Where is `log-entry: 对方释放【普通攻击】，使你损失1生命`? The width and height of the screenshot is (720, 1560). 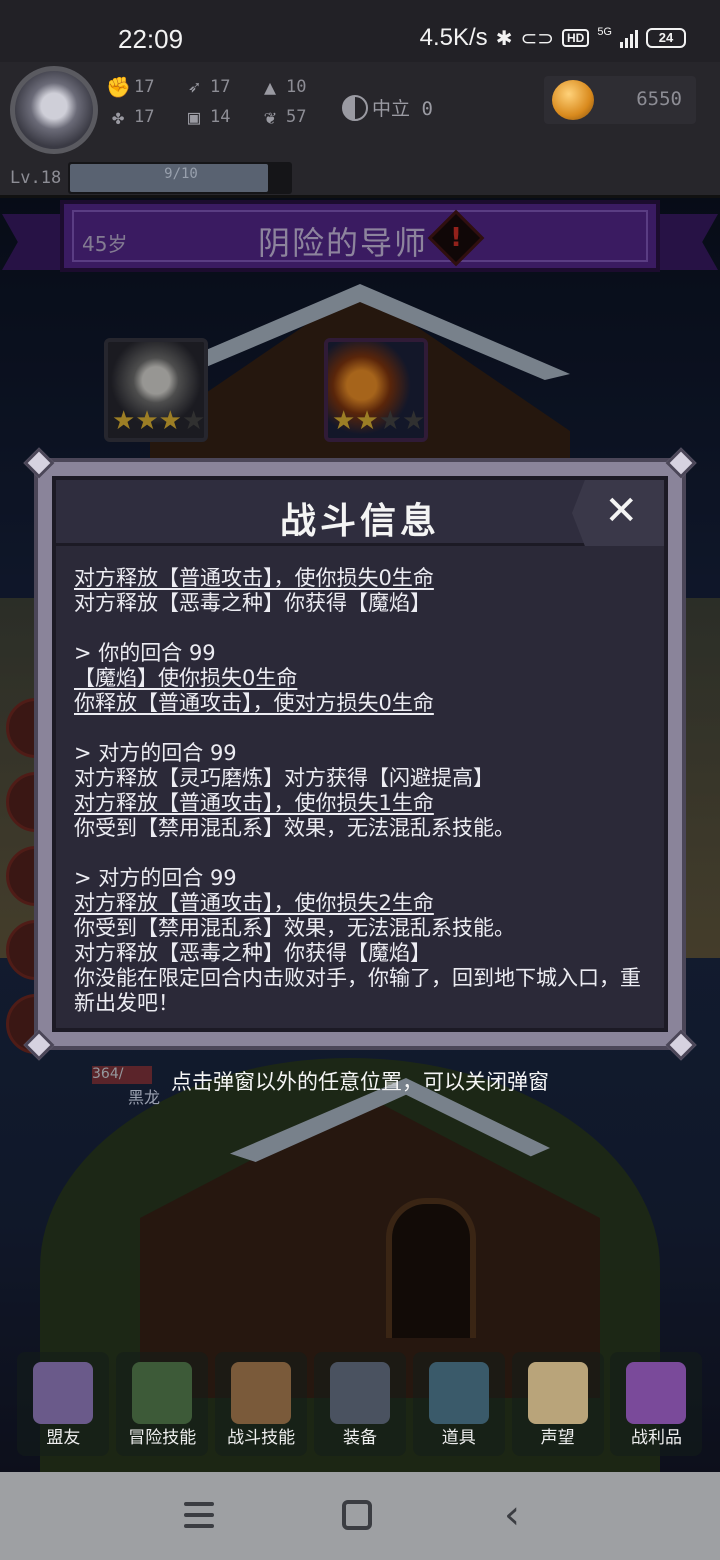 log-entry: 对方释放【普通攻击】，使你损失1生命 is located at coordinates (254, 803).